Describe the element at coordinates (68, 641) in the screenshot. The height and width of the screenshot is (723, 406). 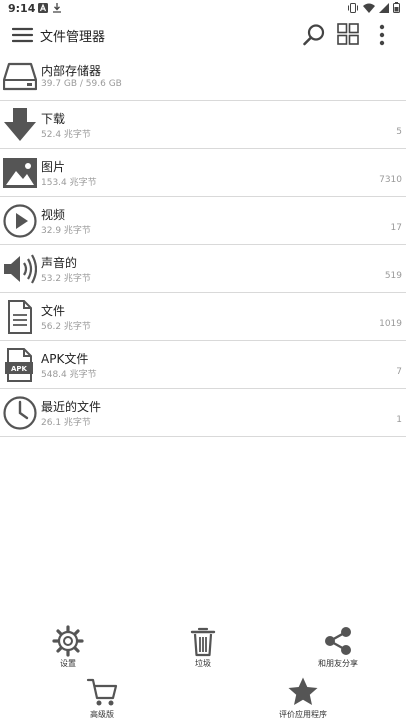
I see `gear-icon` at that location.